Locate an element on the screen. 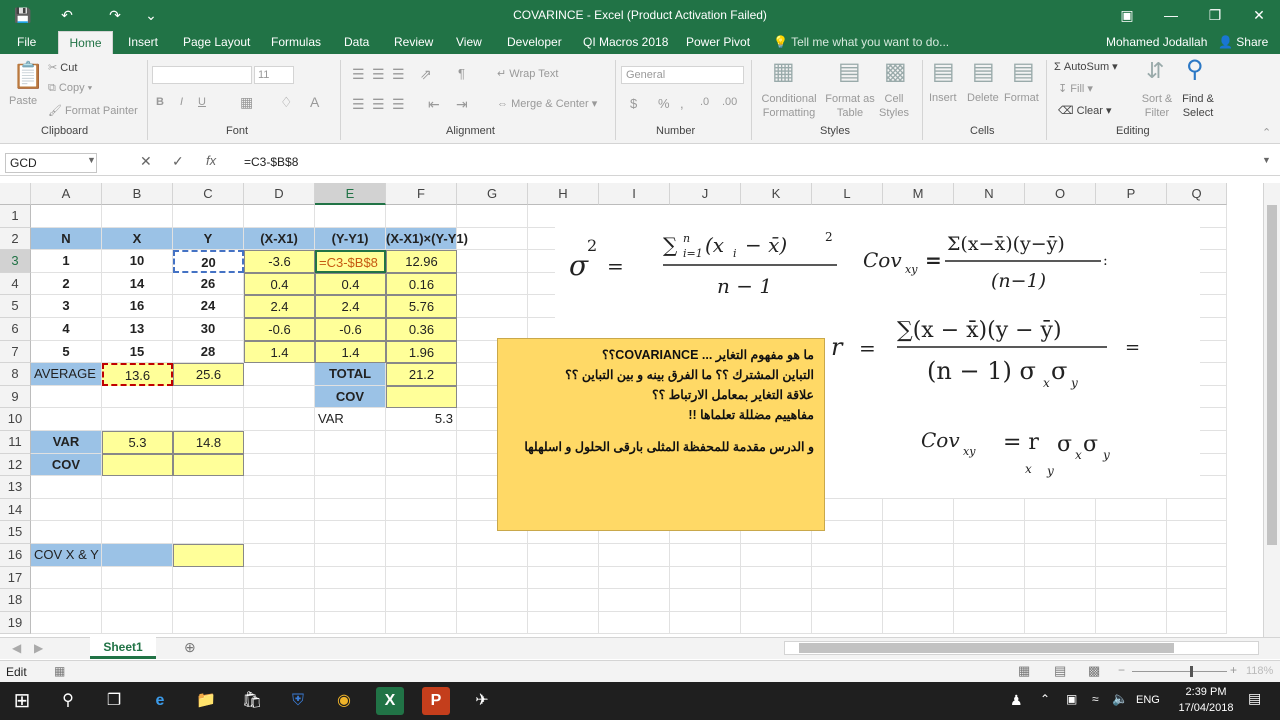 Image resolution: width=1280 pixels, height=720 pixels. number-format-dropdown: General is located at coordinates (682, 75).